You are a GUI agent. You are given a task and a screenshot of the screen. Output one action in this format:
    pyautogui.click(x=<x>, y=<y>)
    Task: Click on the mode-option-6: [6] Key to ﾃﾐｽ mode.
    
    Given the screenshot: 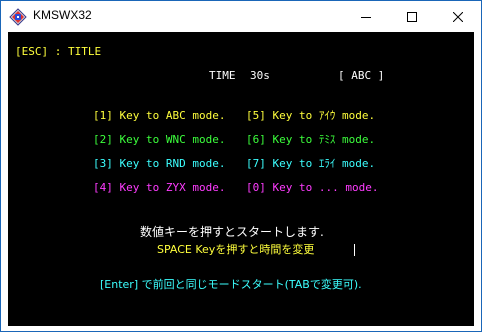 What is the action you would take?
    pyautogui.click(x=311, y=139)
    